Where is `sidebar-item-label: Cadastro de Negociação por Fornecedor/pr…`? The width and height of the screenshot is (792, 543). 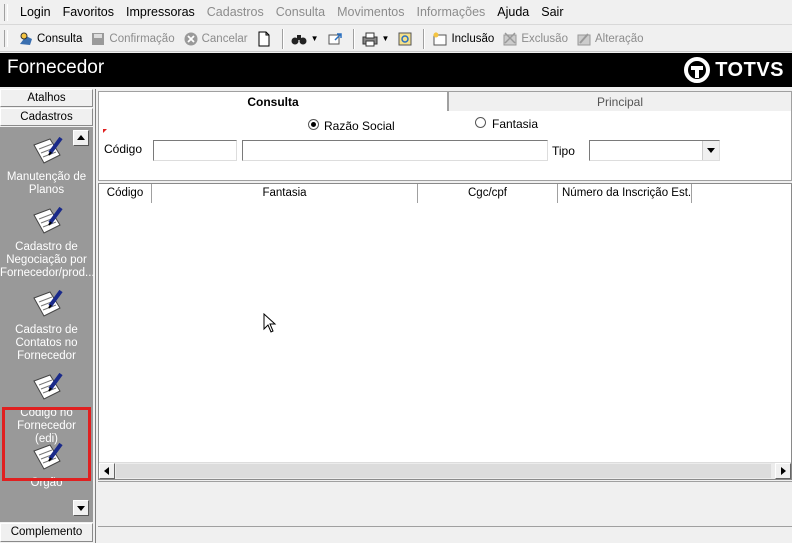
sidebar-item-label: Cadastro de Negociação por Fornecedor/pr… is located at coordinates (47, 260).